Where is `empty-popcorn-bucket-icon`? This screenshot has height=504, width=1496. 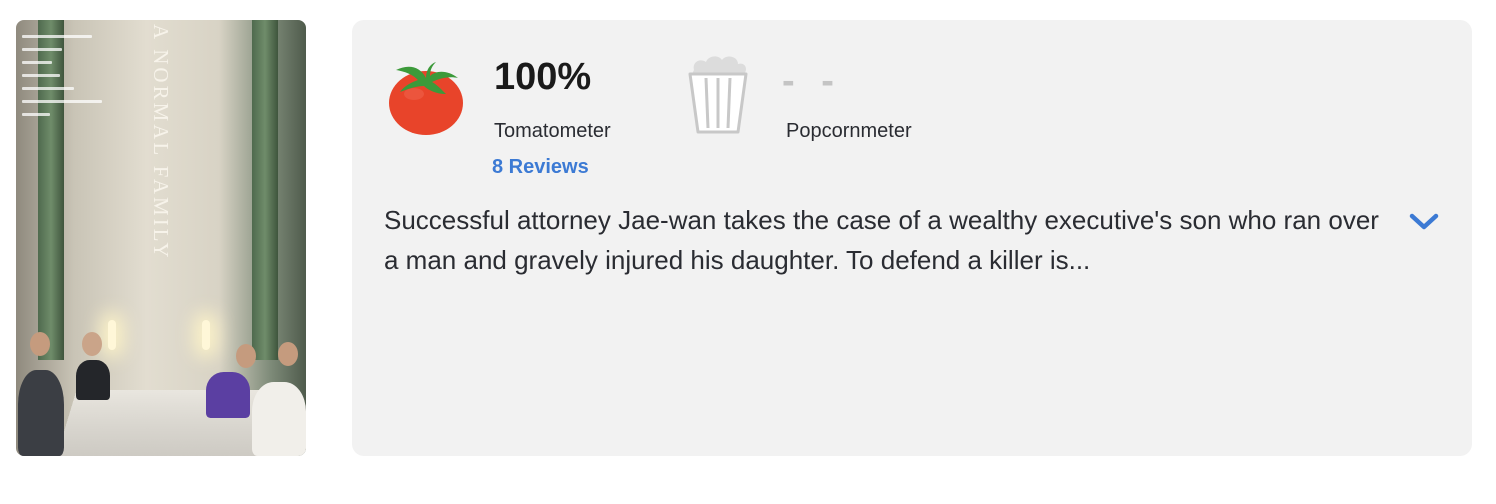 empty-popcorn-bucket-icon is located at coordinates (718, 95).